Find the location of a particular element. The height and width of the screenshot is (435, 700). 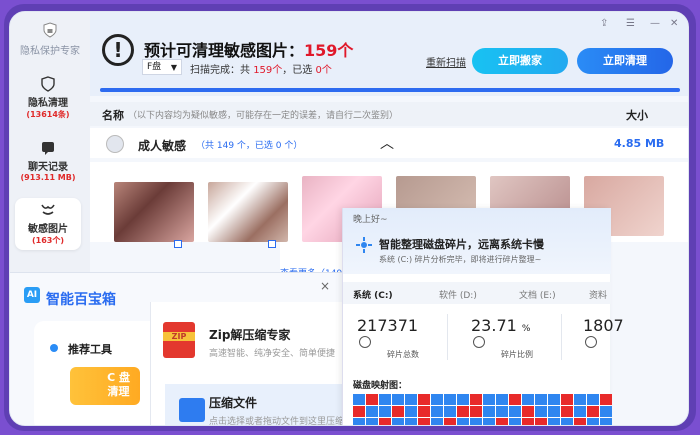

defrag-title: 智能整理磁盘碎片，远离系统卡慢 is located at coordinates (461, 244).